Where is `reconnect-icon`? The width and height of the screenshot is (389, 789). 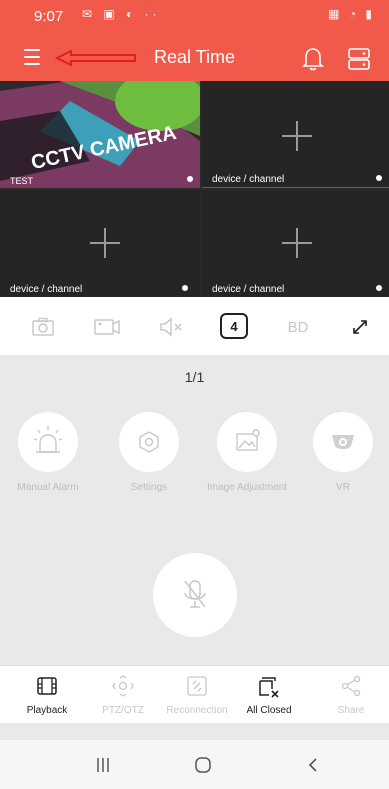 reconnect-icon is located at coordinates (197, 686).